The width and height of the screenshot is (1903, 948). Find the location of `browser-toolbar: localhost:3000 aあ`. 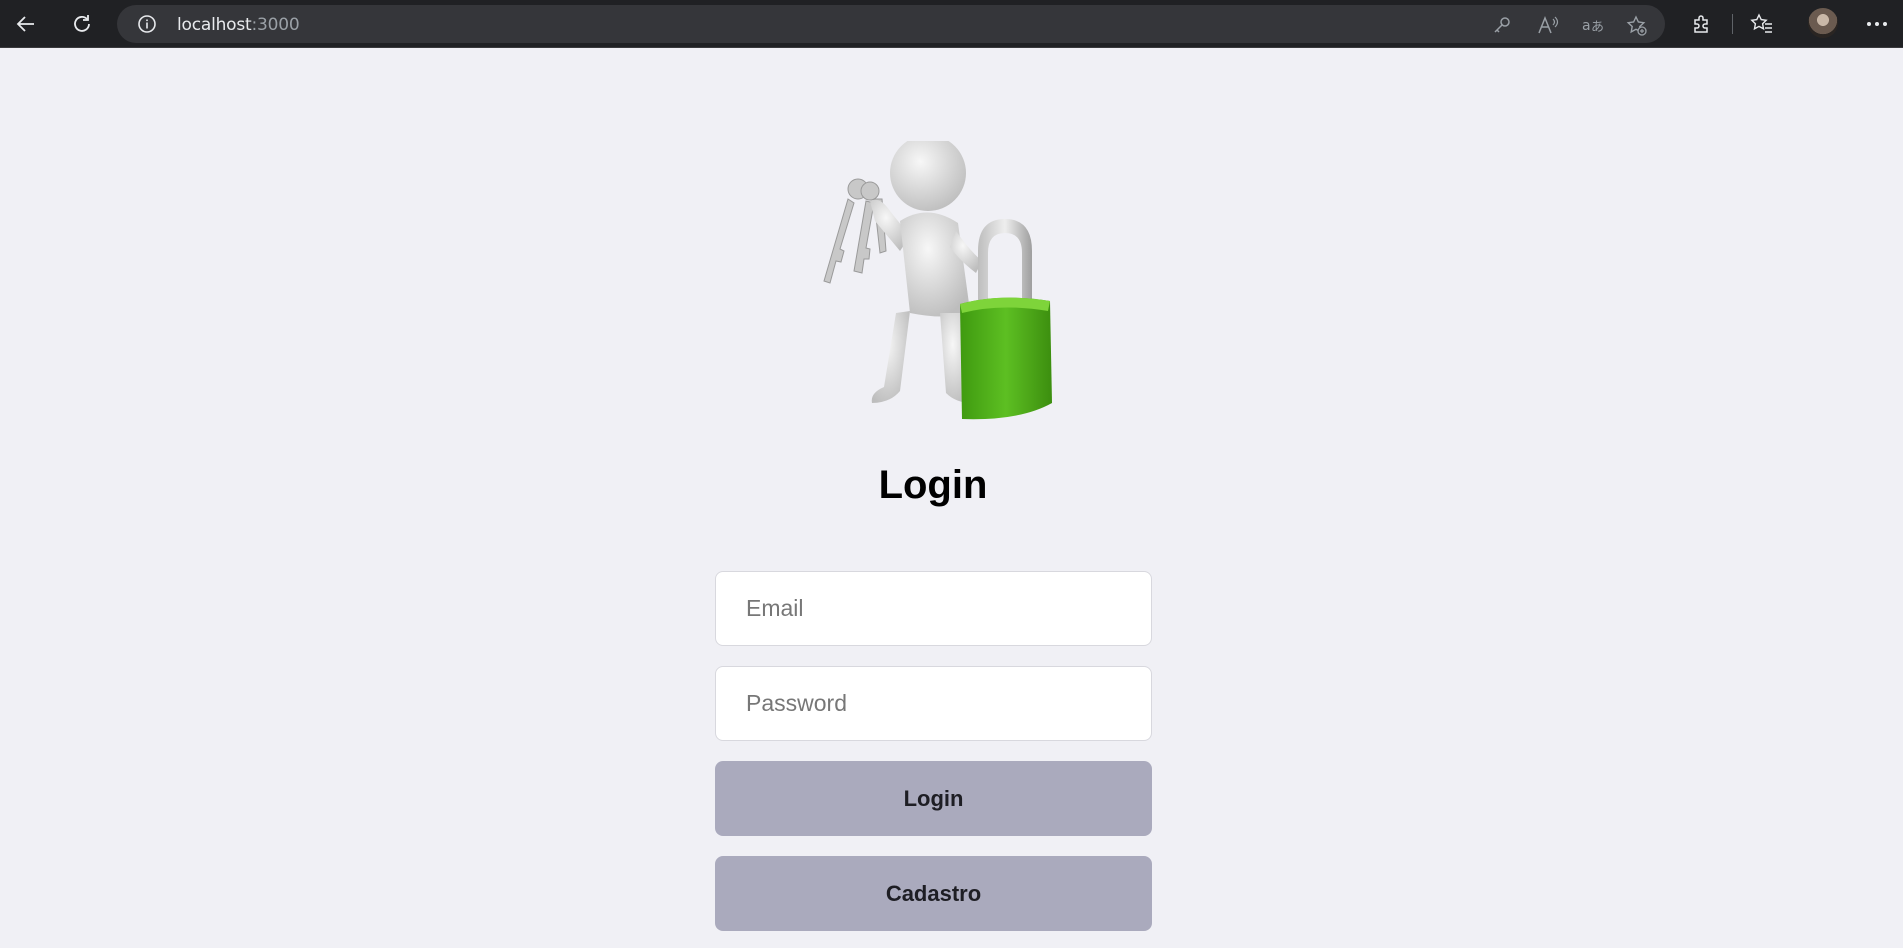

browser-toolbar: localhost:3000 aあ is located at coordinates (951, 24).